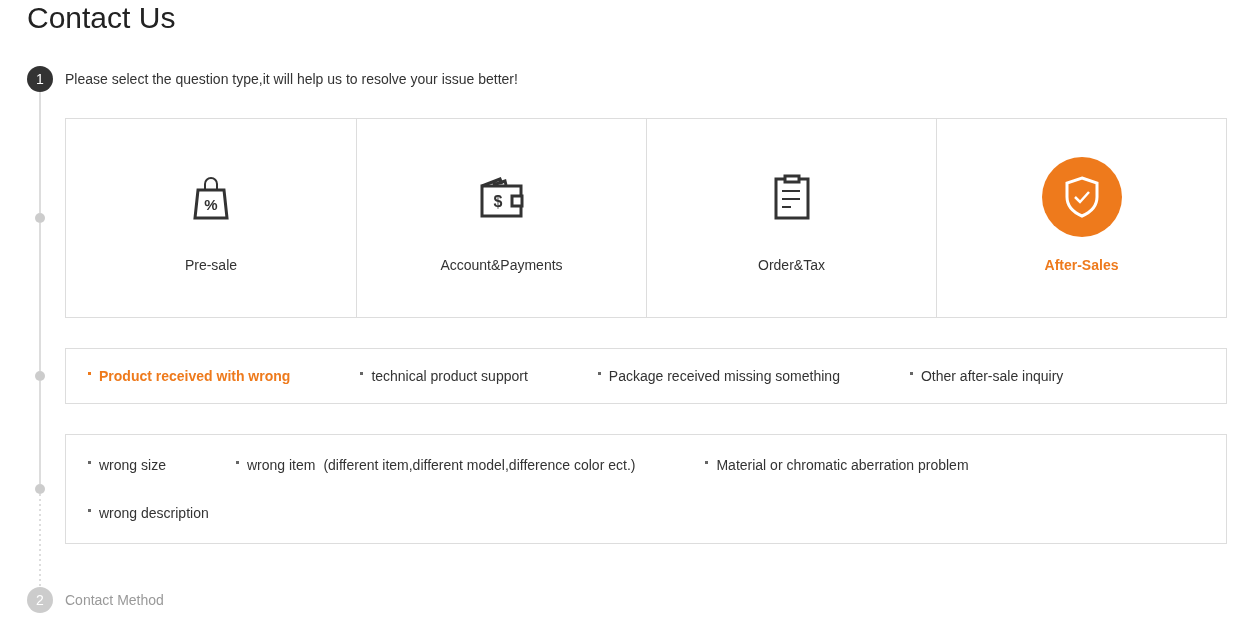 This screenshot has height=630, width=1245. What do you see at coordinates (40, 79) in the screenshot?
I see `step-number: 1` at bounding box center [40, 79].